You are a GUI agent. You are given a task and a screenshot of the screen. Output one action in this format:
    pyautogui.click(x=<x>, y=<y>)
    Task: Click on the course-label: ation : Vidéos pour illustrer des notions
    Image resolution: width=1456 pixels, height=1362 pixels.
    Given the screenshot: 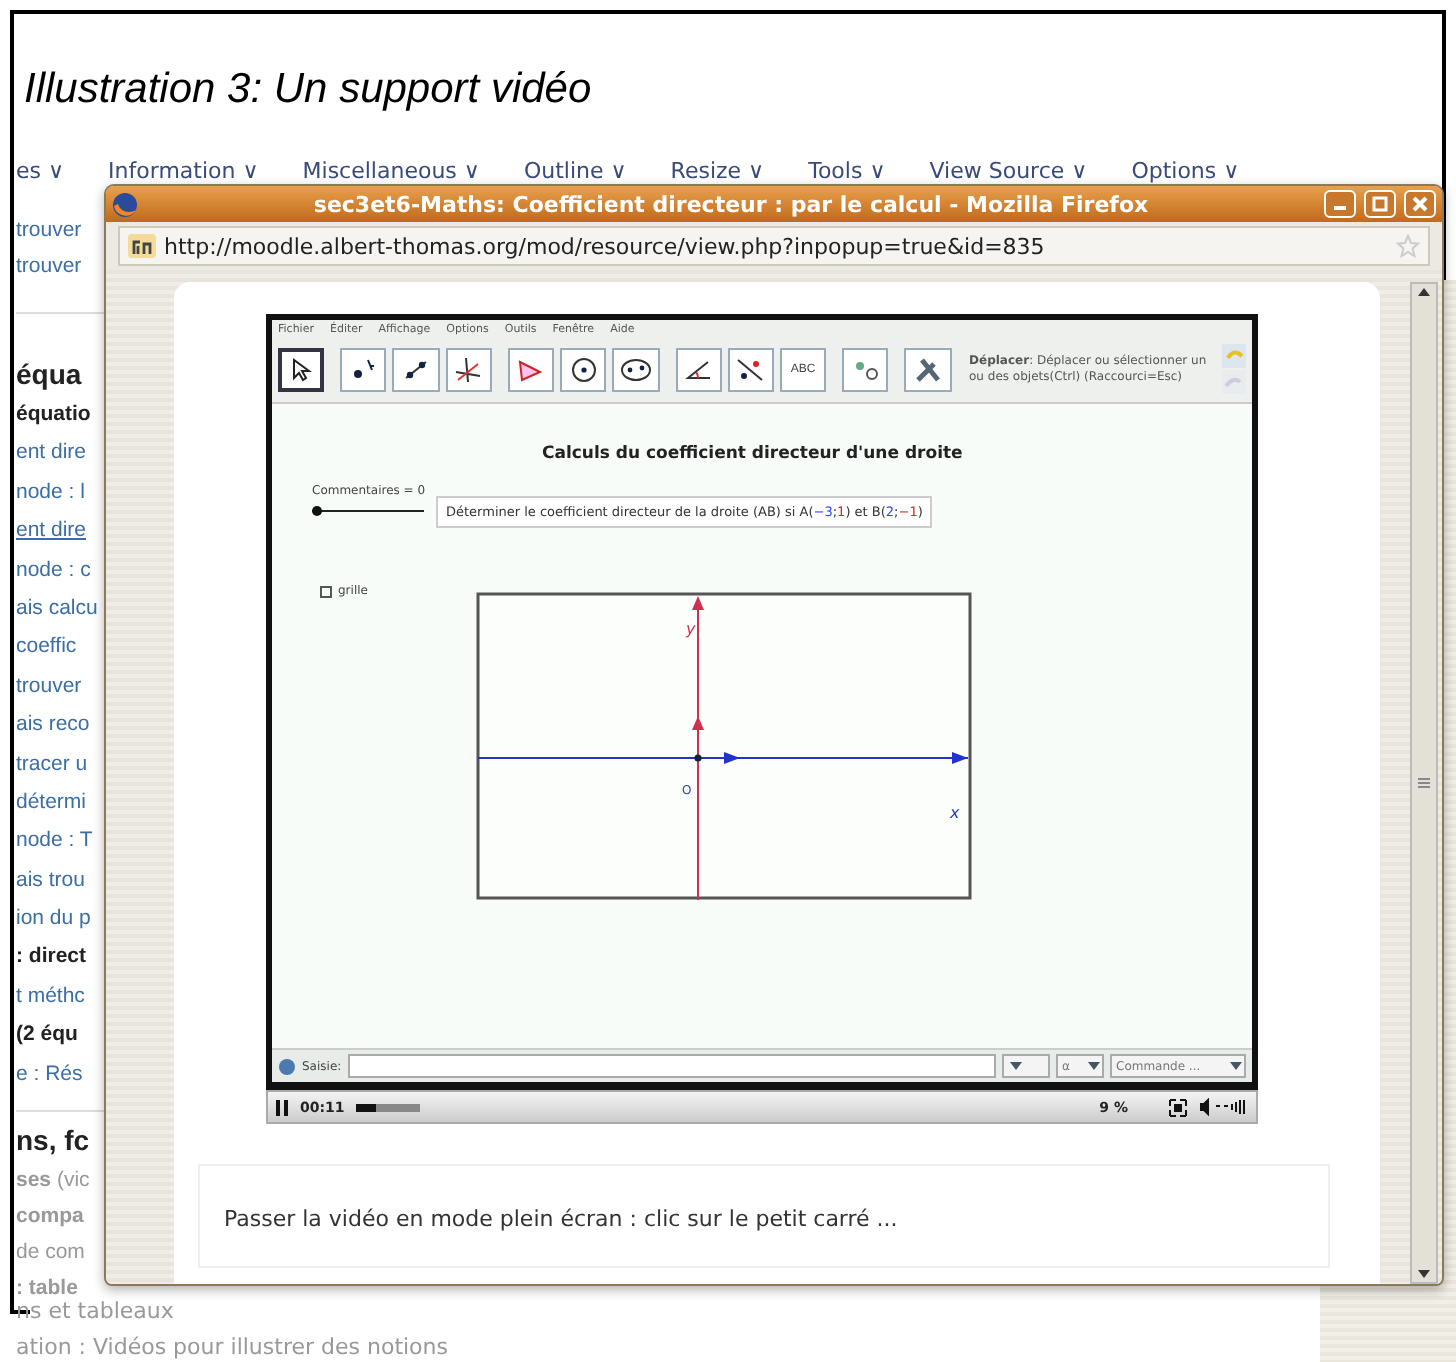 What is the action you would take?
    pyautogui.click(x=232, y=1347)
    